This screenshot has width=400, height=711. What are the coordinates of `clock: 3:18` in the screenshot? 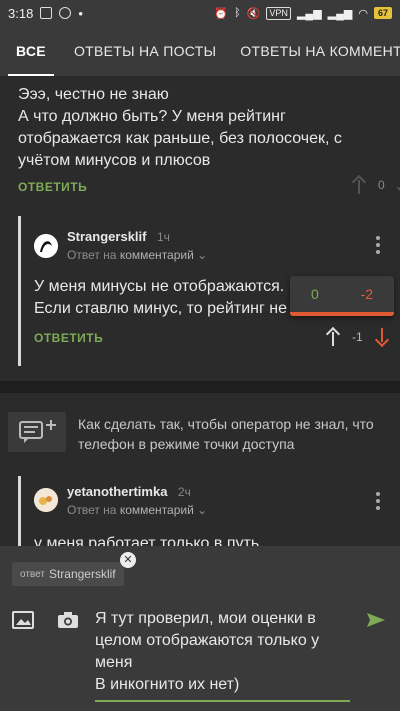 It's located at (21, 13).